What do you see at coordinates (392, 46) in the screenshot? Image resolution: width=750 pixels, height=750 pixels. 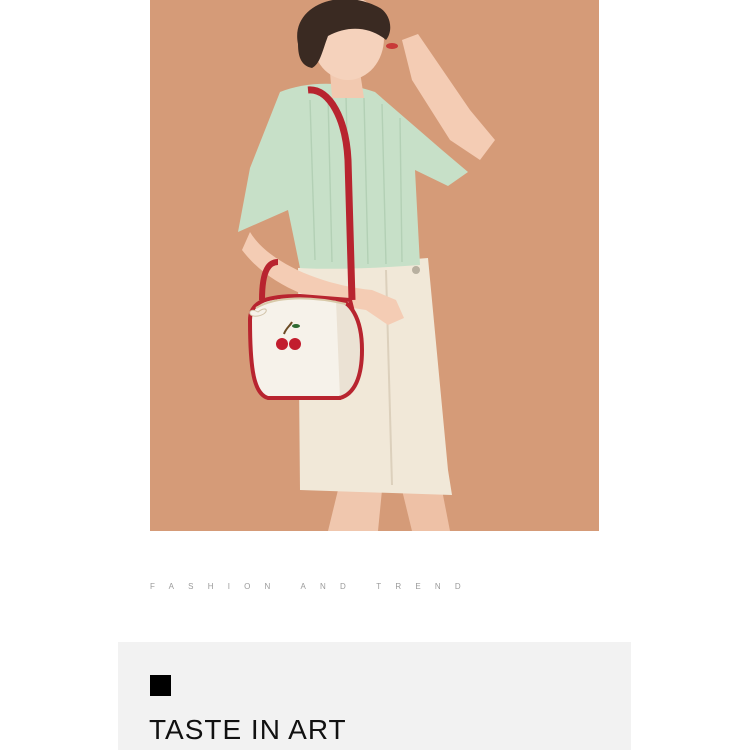 I see `model-lips` at bounding box center [392, 46].